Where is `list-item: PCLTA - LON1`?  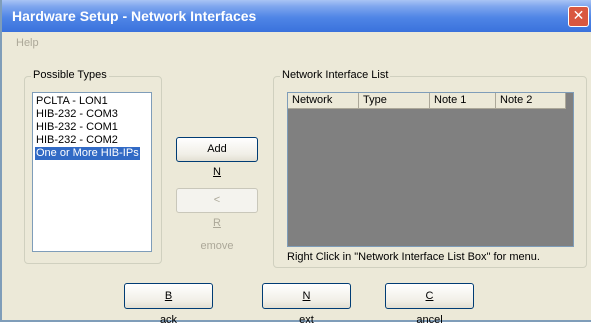
list-item: PCLTA - LON1 is located at coordinates (72, 101).